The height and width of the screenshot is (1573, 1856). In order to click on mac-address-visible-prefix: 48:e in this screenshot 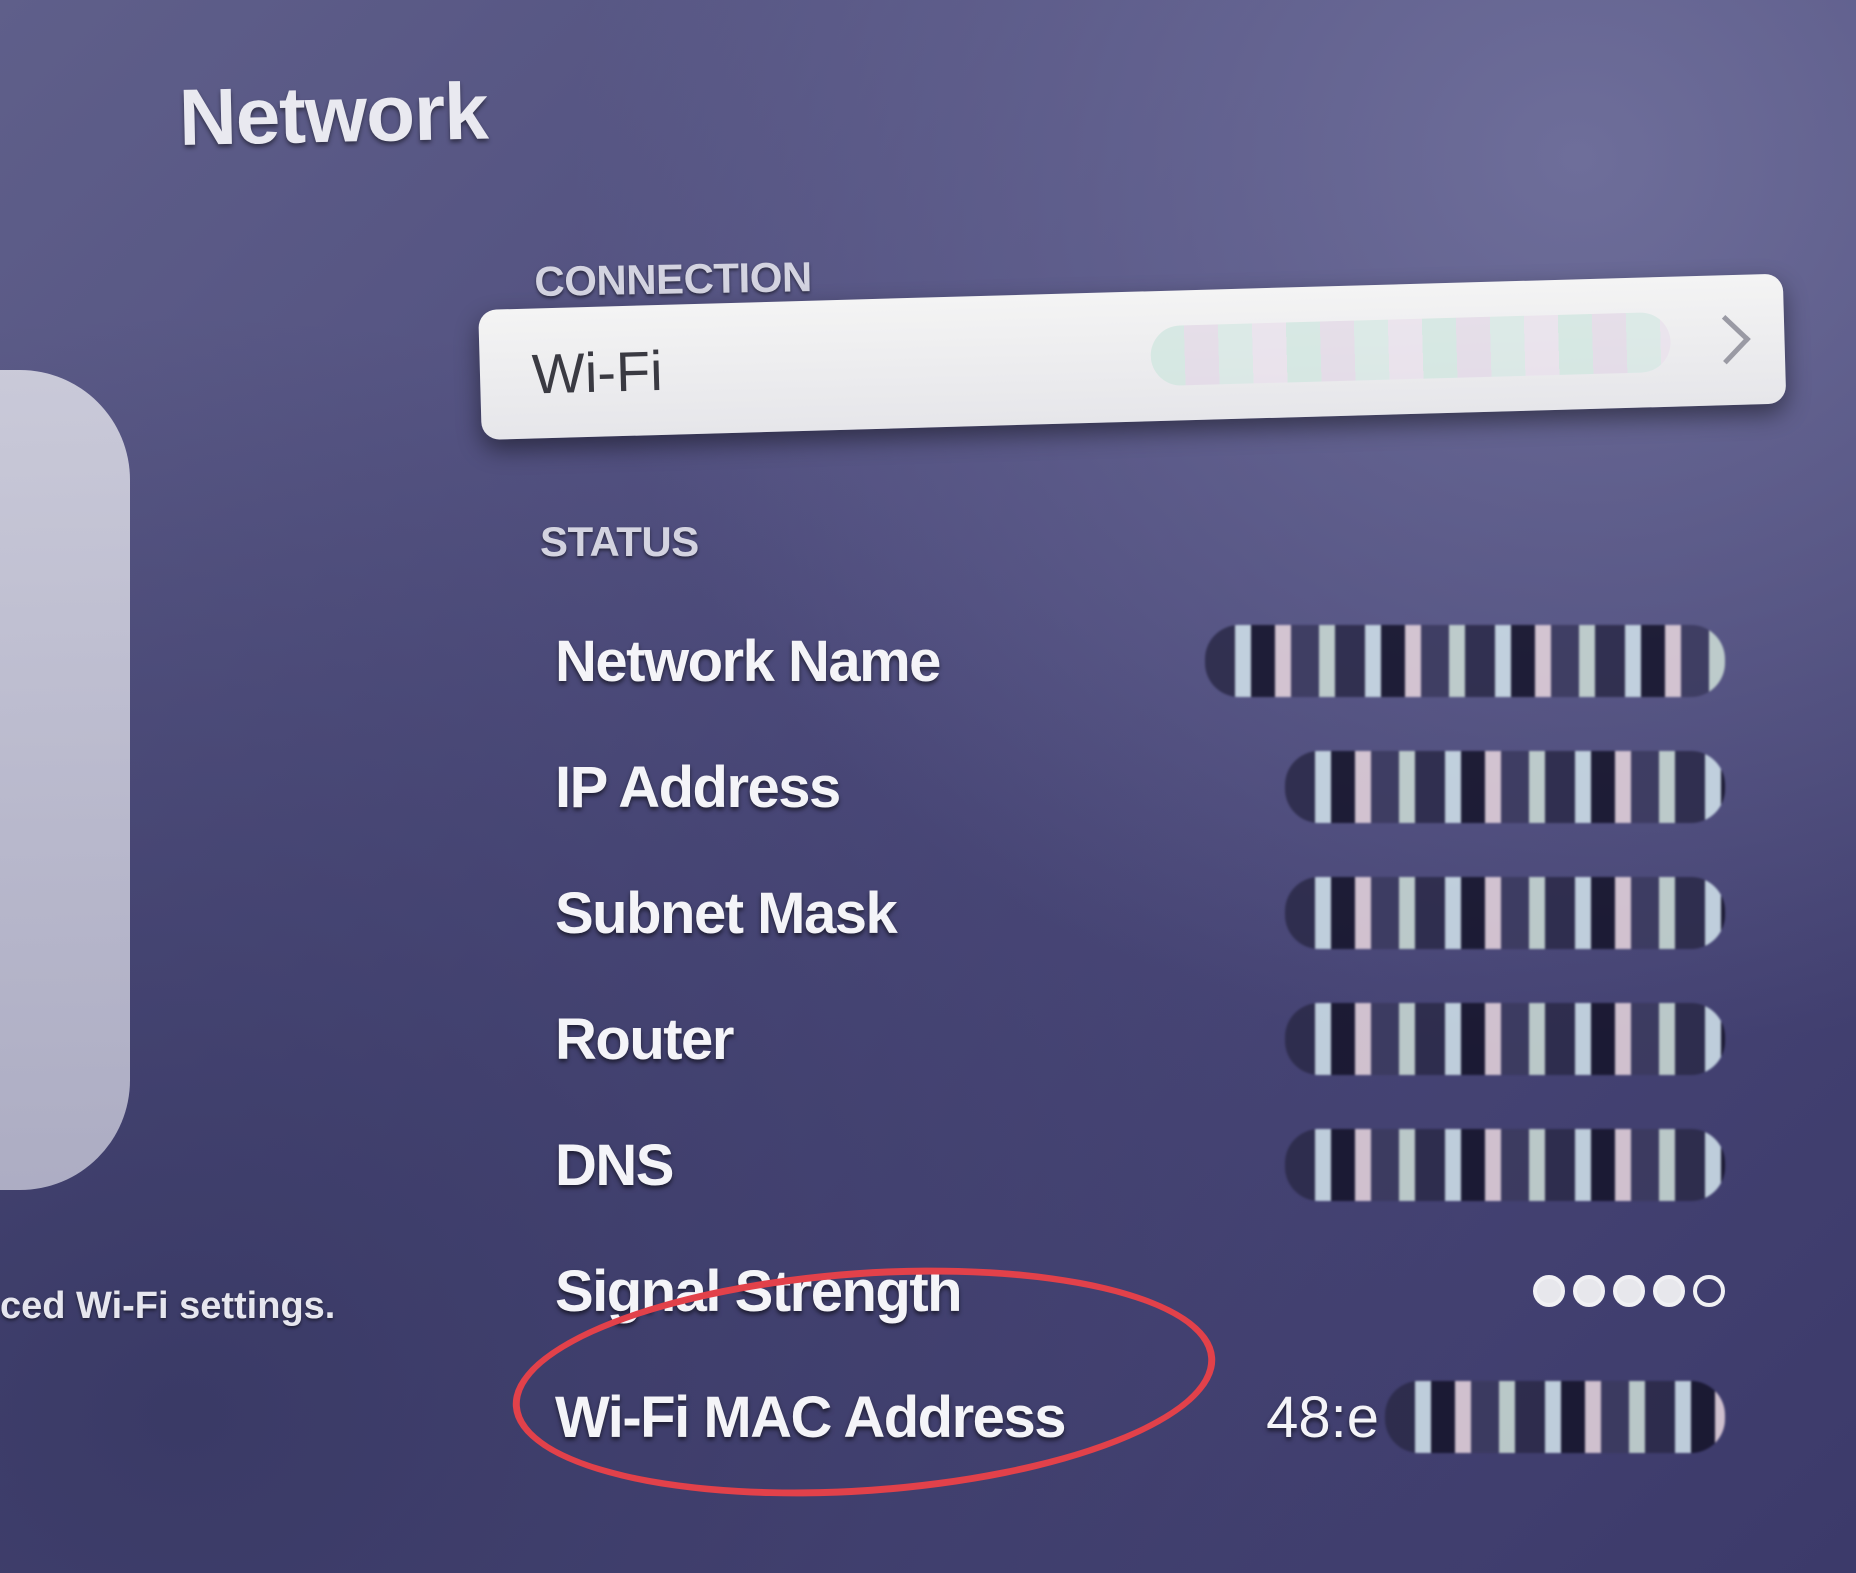, I will do `click(1322, 1417)`.